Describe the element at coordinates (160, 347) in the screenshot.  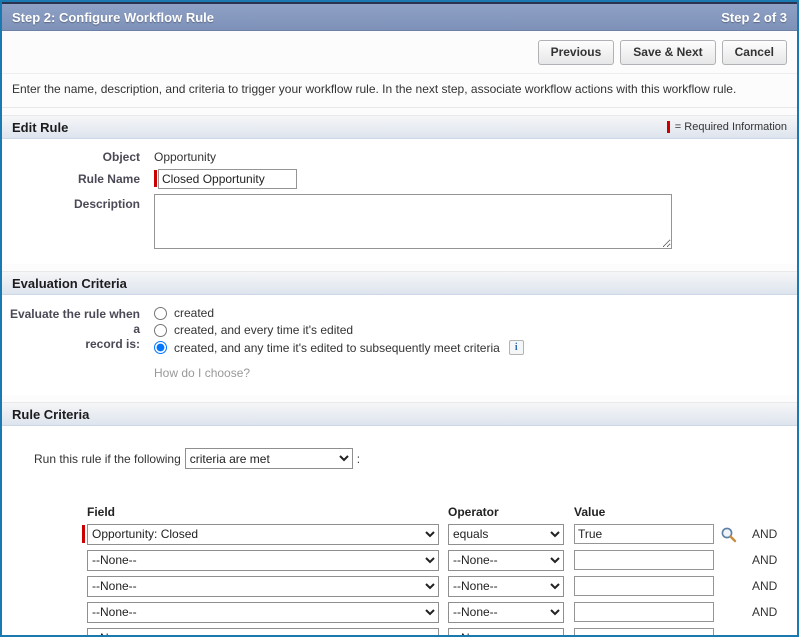
I see `radio-created-subsequently-meet` at that location.